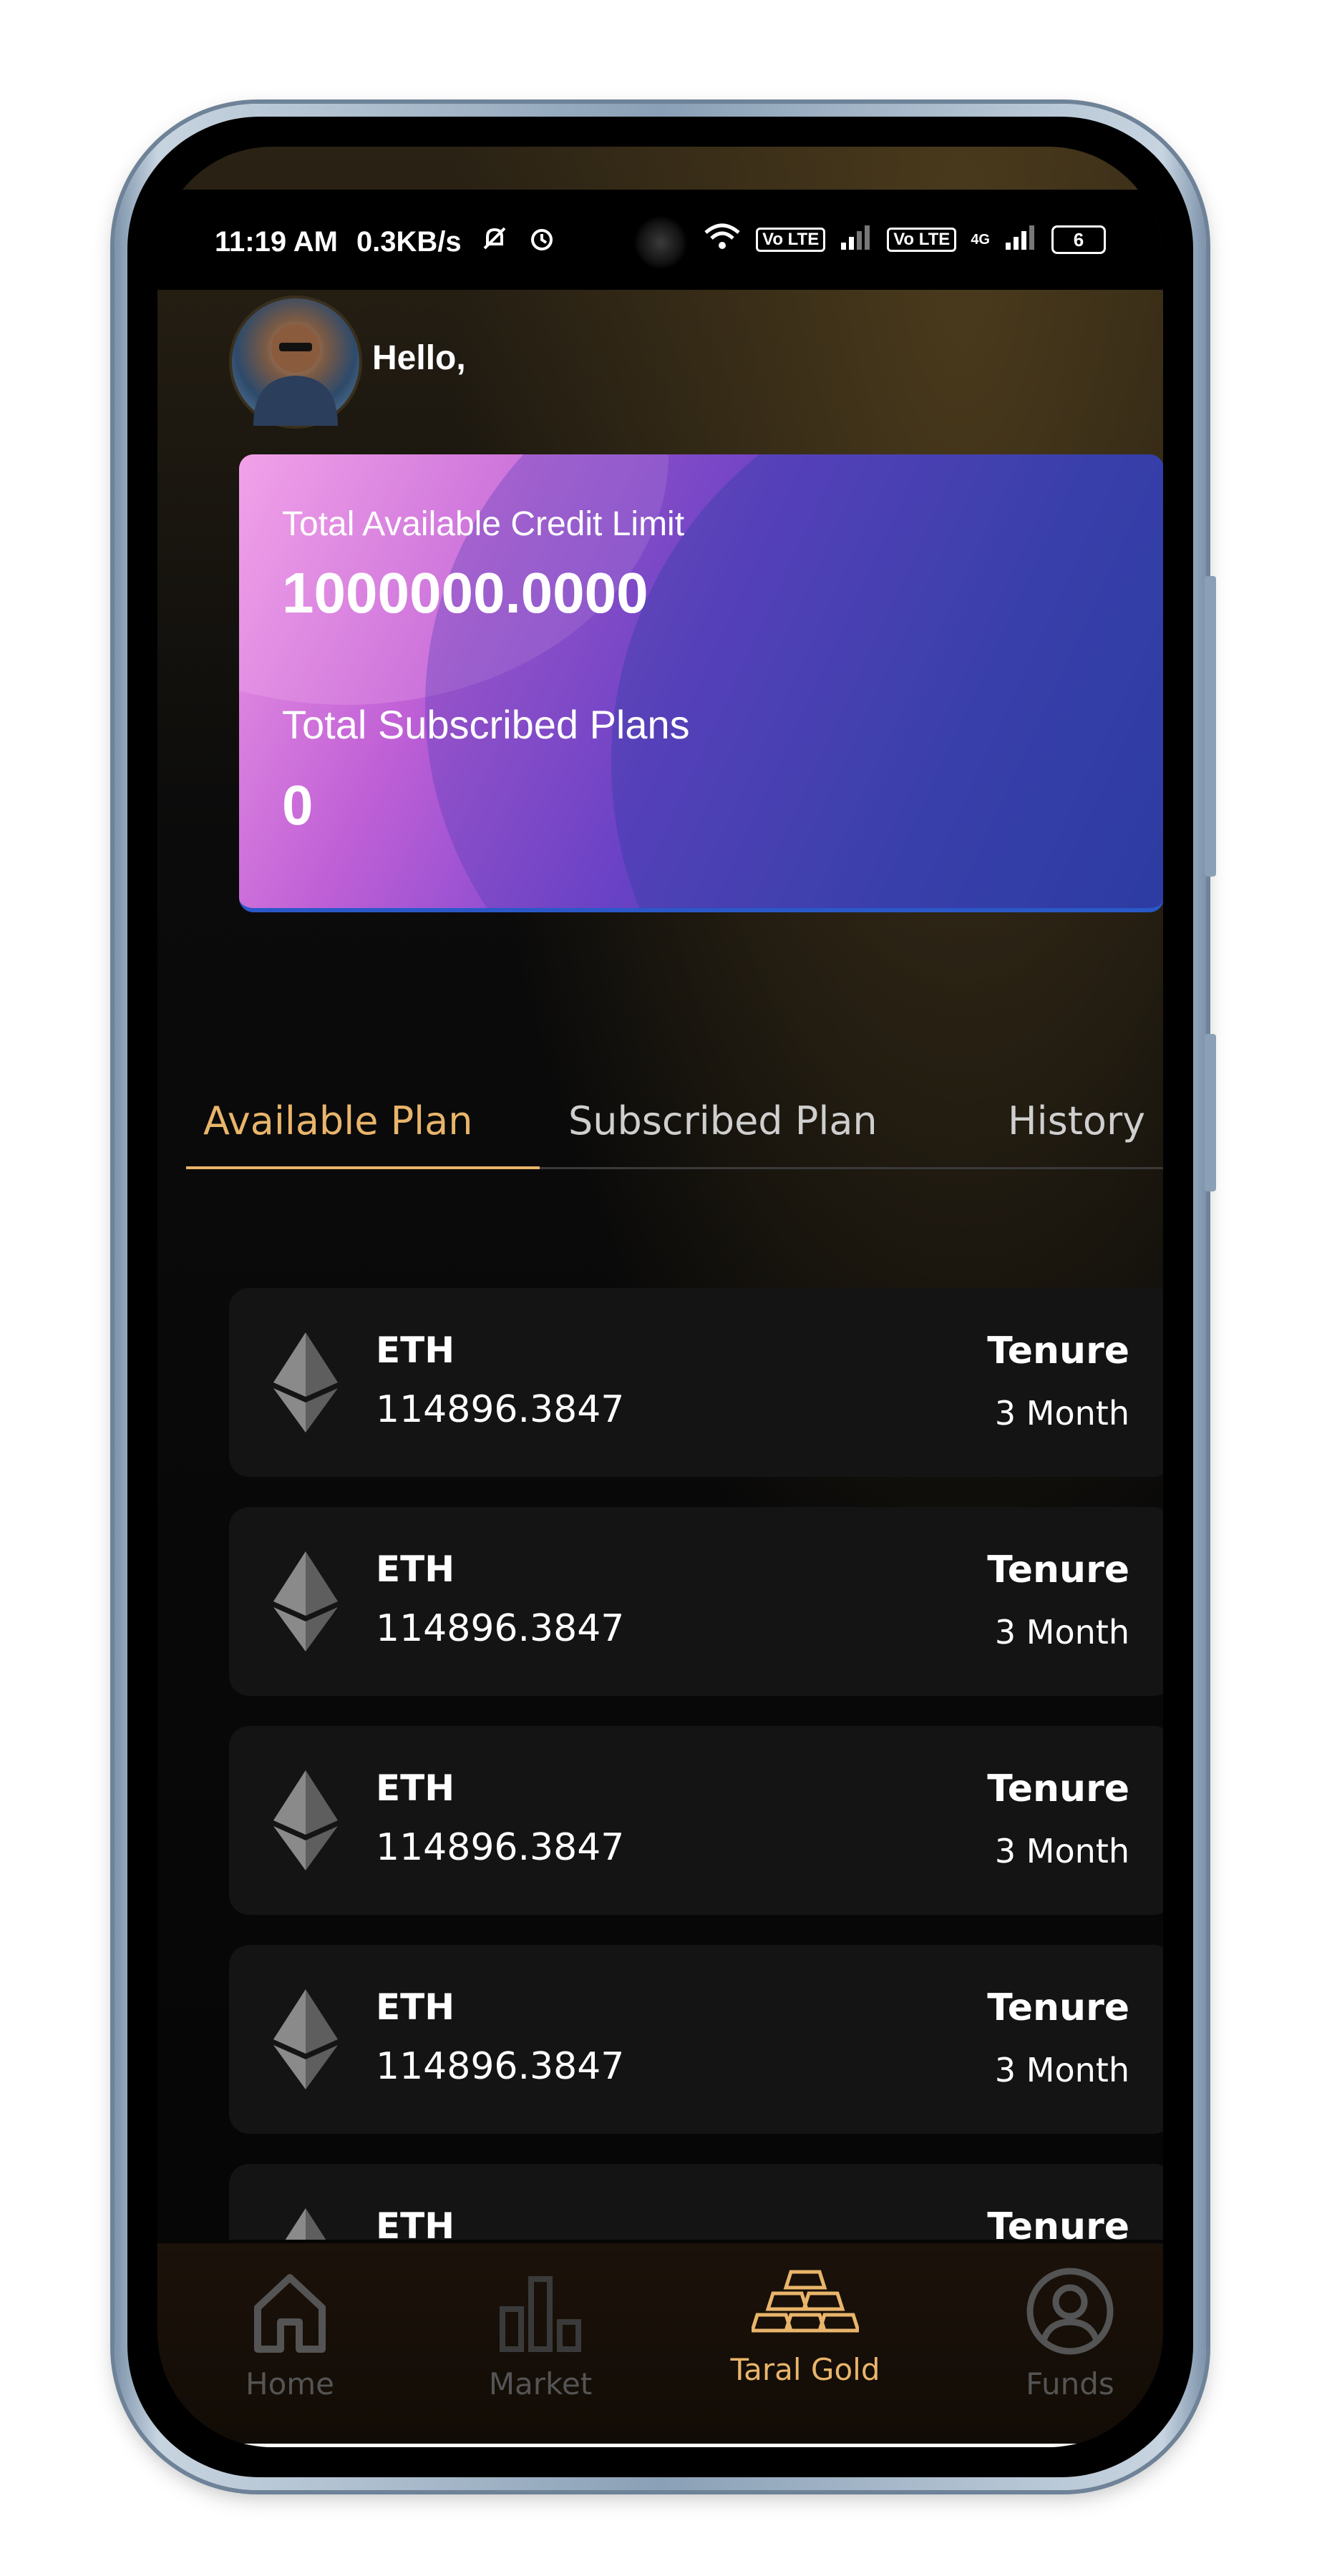  I want to click on nav-taral-gold: Taral Gold, so click(805, 2326).